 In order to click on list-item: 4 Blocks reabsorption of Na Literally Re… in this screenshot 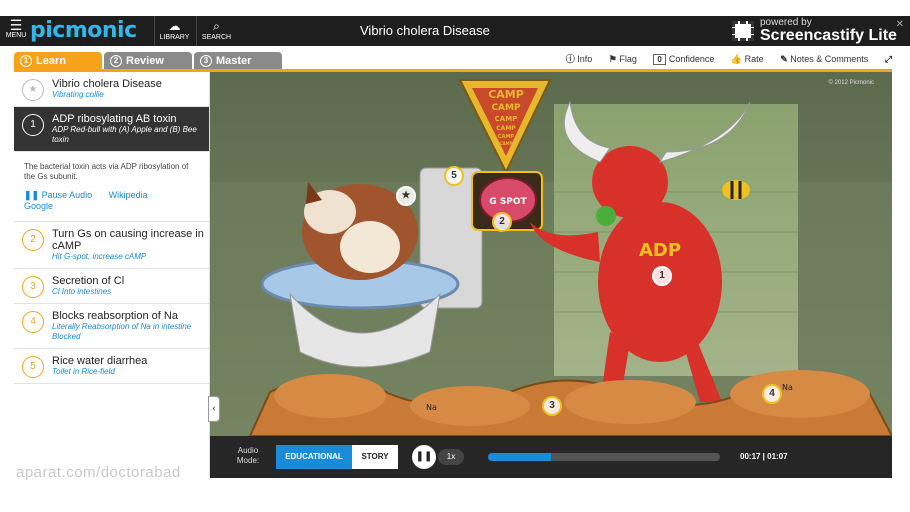, I will do `click(111, 326)`.